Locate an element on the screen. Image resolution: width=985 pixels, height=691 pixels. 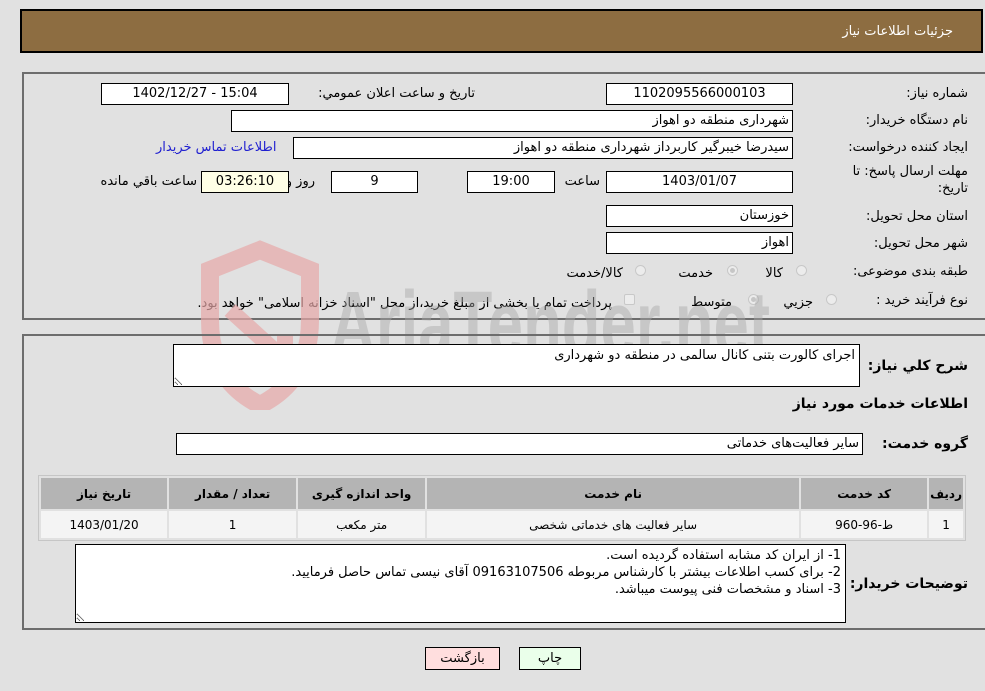
process-option-medium: متوسط is located at coordinates (711, 302).